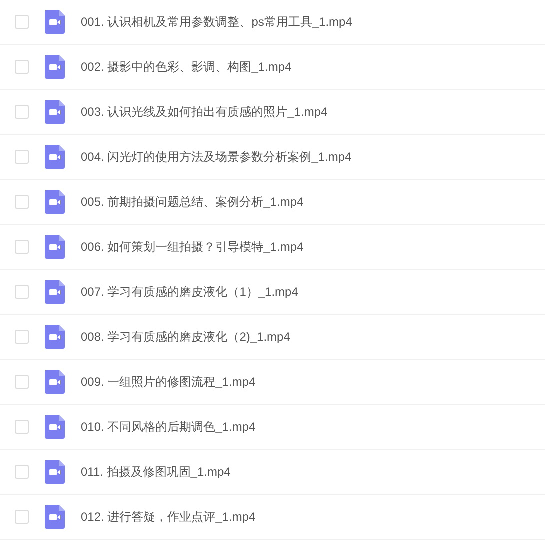 The image size is (545, 541). Describe the element at coordinates (186, 67) in the screenshot. I see `file-name: 002. 摄影中的色彩、影调、构图_1.mp4` at that location.